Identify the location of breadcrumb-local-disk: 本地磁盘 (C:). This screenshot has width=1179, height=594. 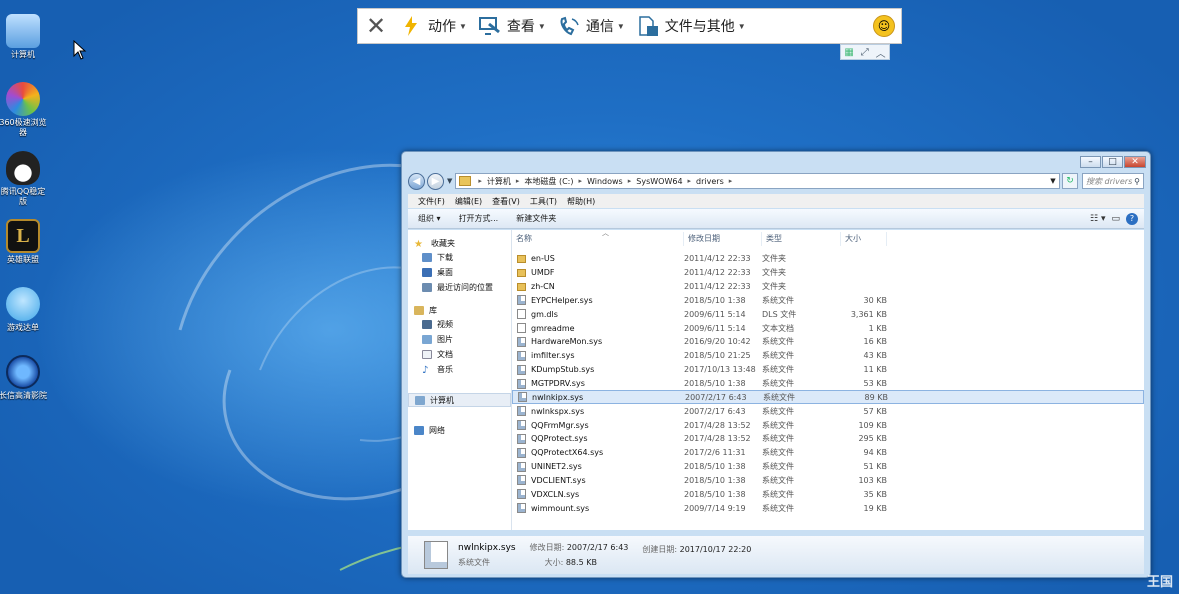
(548, 181).